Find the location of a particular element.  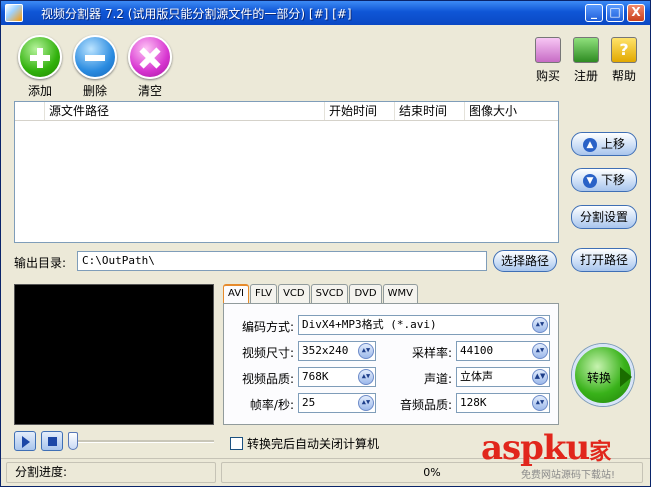

help-label: 帮助 is located at coordinates (623, 76).